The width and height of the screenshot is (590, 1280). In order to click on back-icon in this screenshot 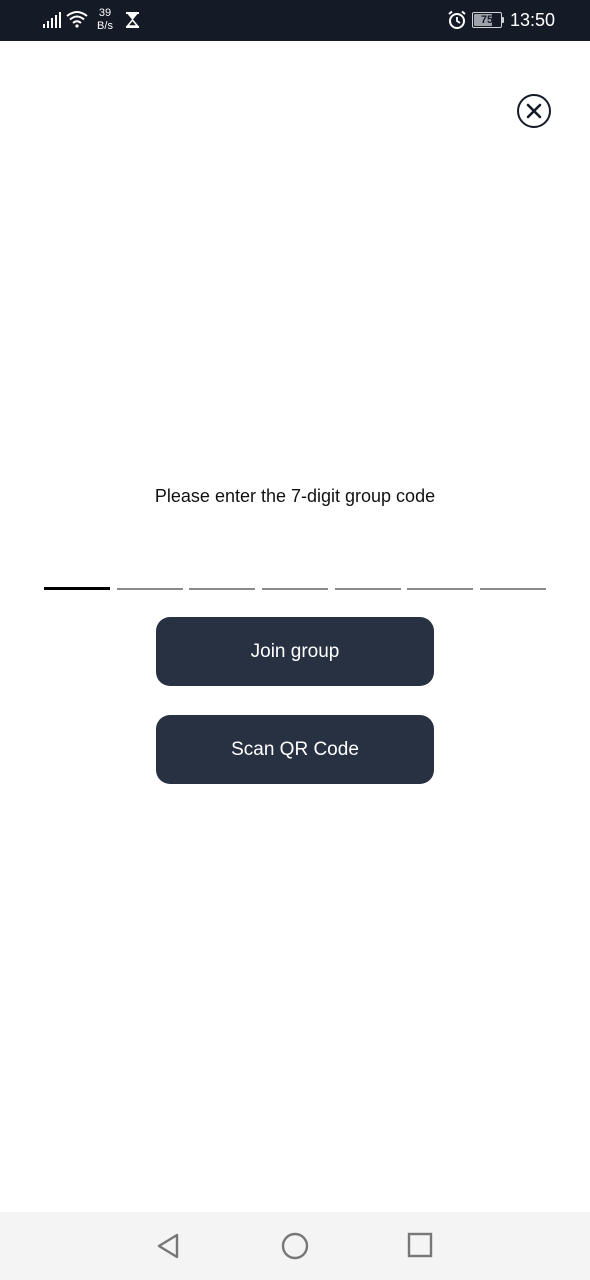, I will do `click(168, 1246)`.